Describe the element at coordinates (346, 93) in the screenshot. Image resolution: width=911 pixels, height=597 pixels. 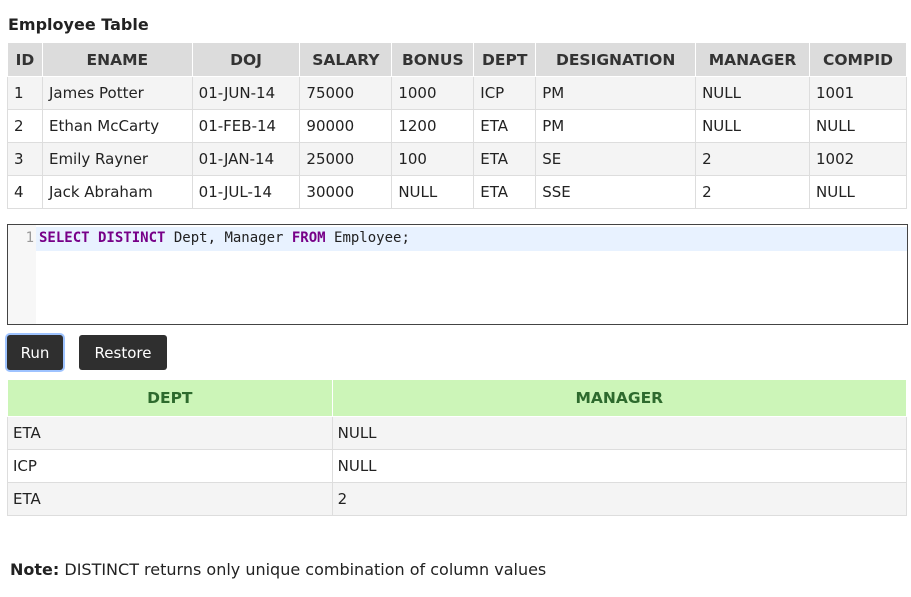
I see `cell: 75000` at that location.